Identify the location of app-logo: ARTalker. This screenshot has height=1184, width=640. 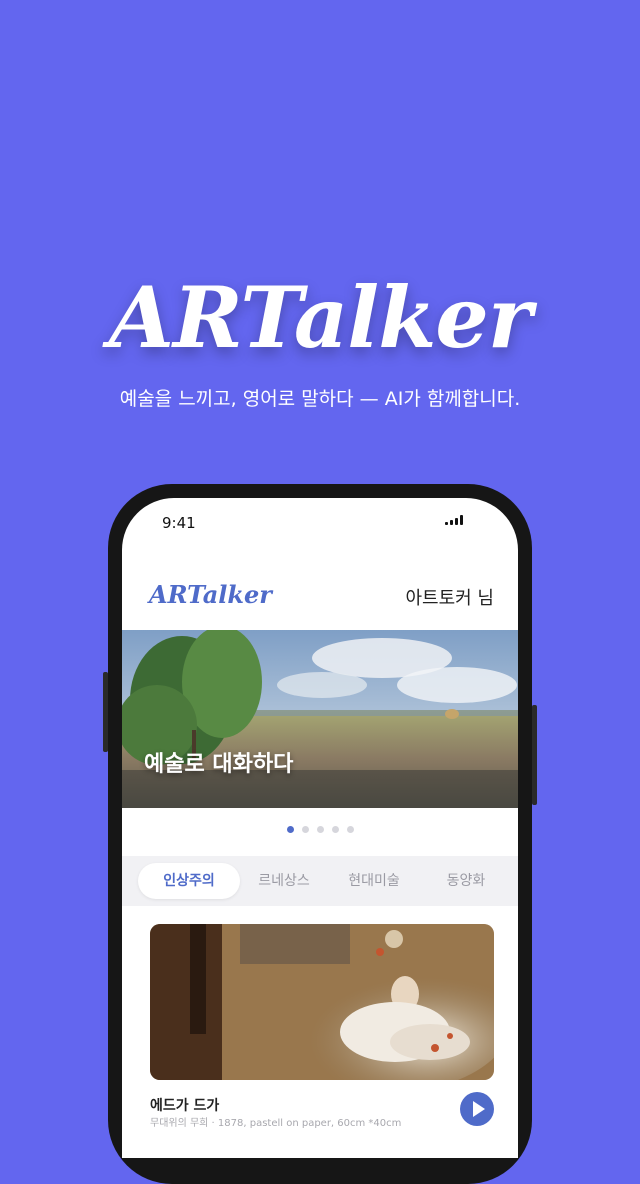
(210, 594).